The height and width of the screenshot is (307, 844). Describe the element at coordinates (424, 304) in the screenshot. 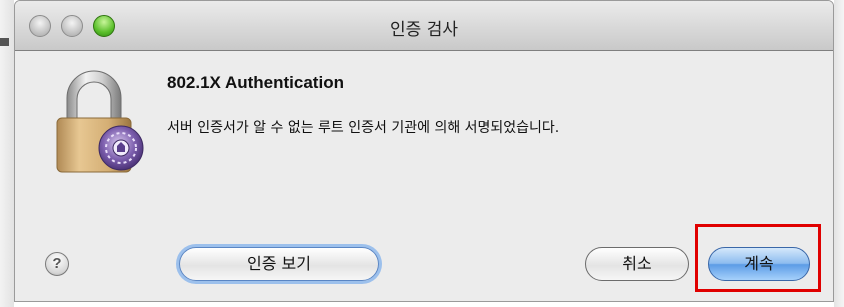

I see `bottom-margin` at that location.